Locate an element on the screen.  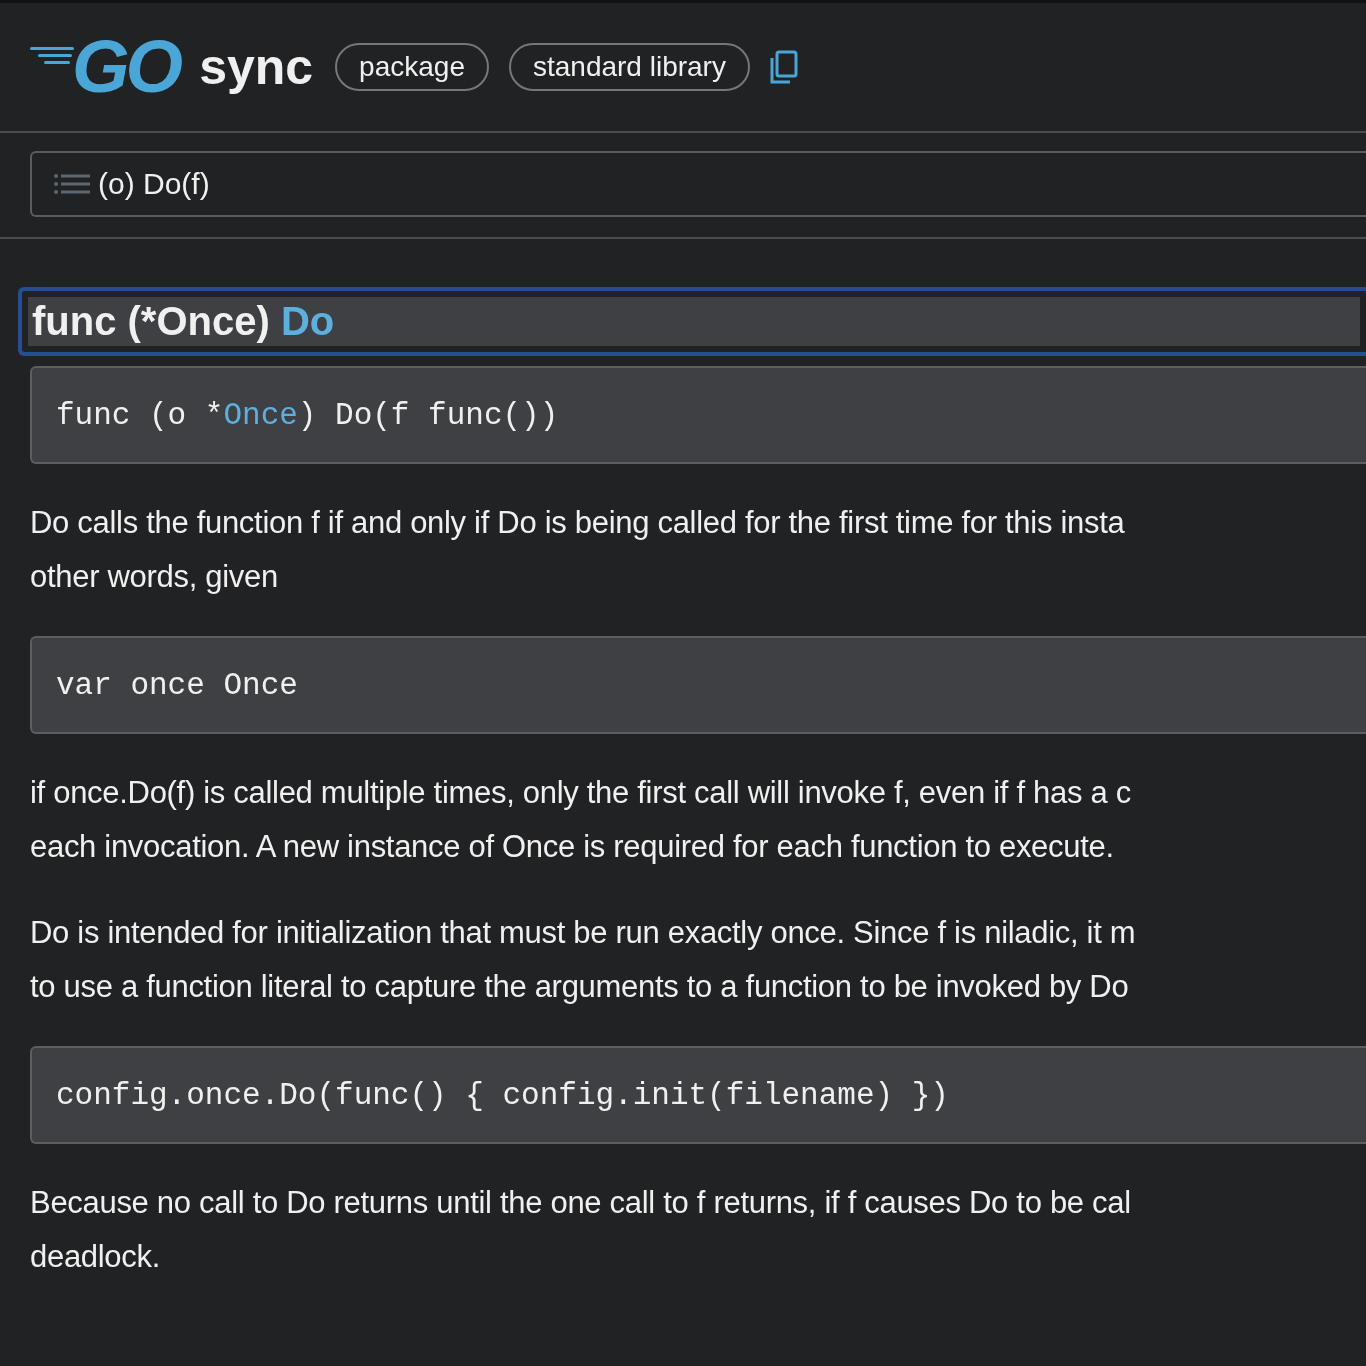
list-icon is located at coordinates (72, 184).